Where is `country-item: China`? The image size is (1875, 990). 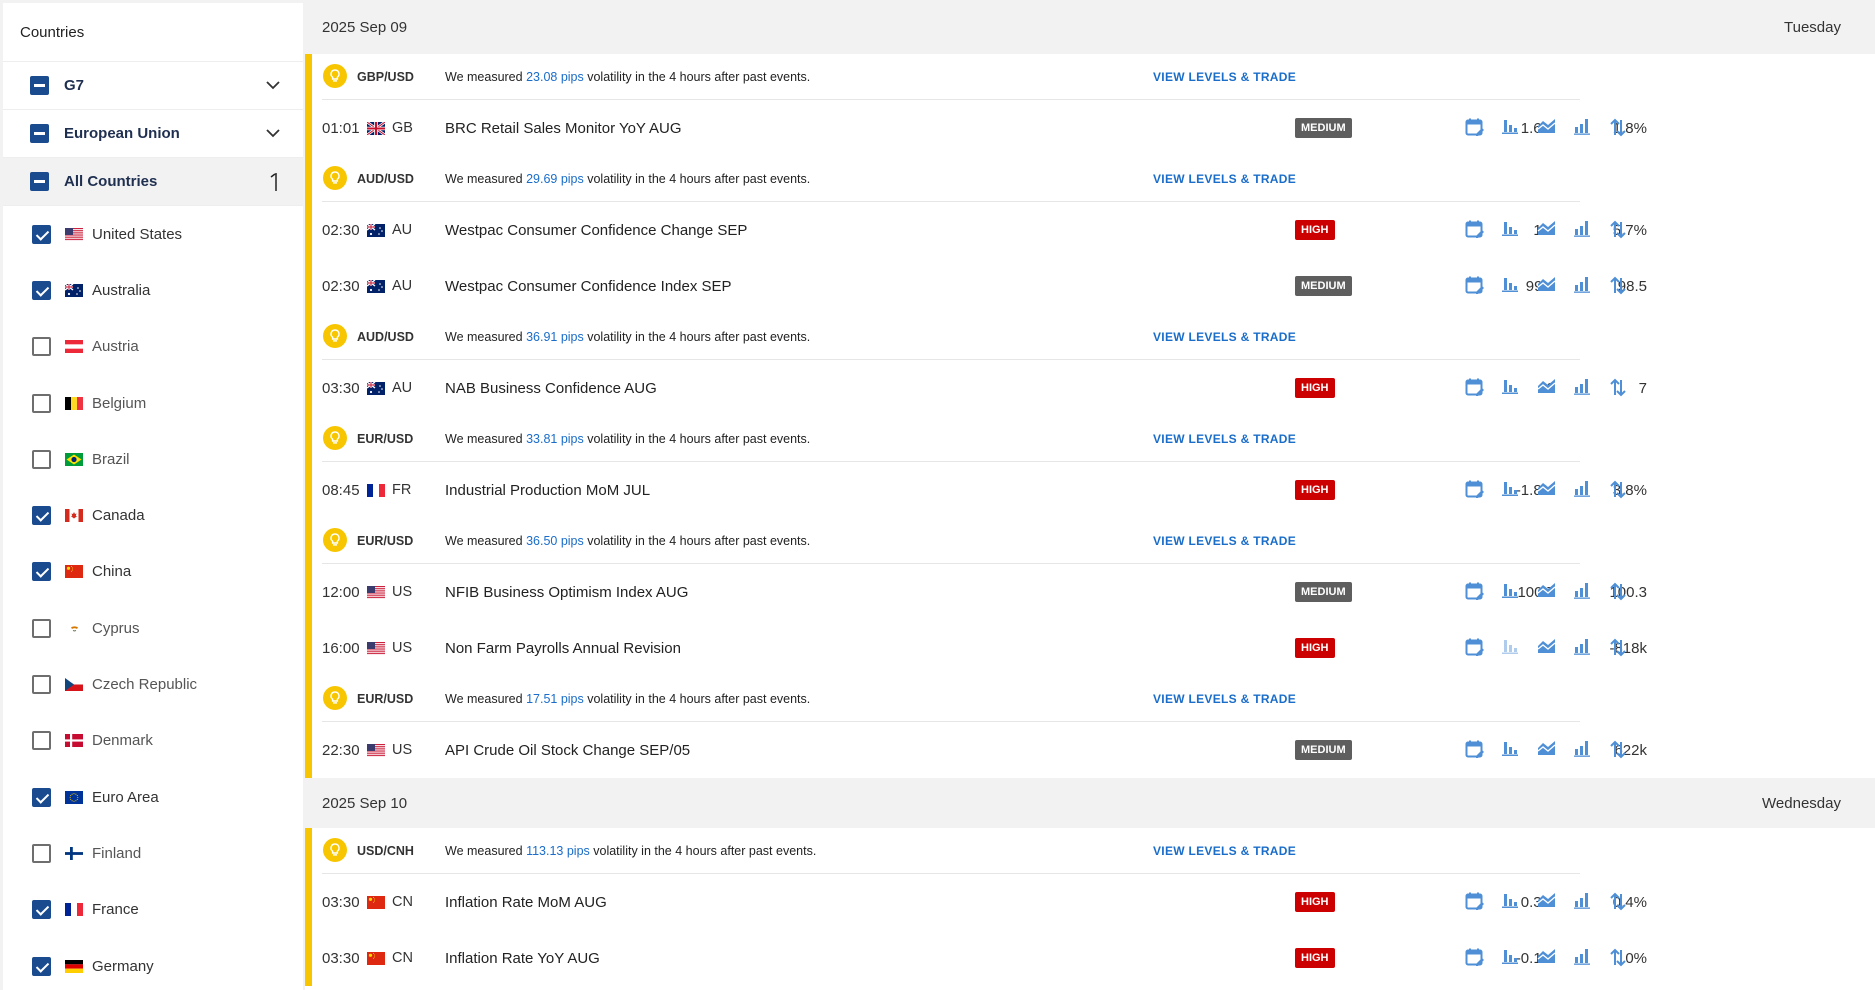
country-item: China is located at coordinates (153, 572).